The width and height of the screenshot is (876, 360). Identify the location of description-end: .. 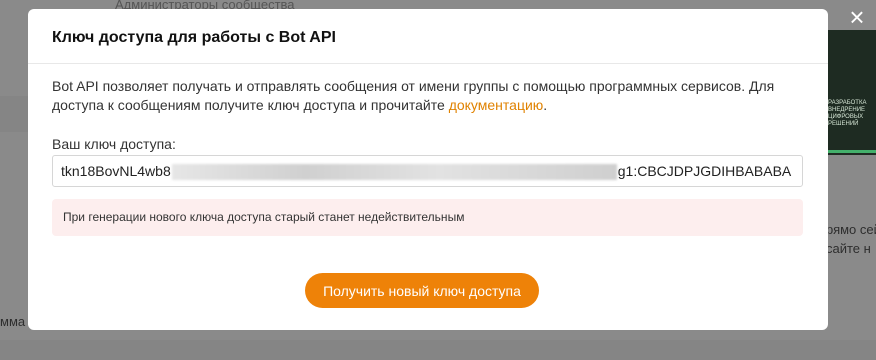
(545, 105).